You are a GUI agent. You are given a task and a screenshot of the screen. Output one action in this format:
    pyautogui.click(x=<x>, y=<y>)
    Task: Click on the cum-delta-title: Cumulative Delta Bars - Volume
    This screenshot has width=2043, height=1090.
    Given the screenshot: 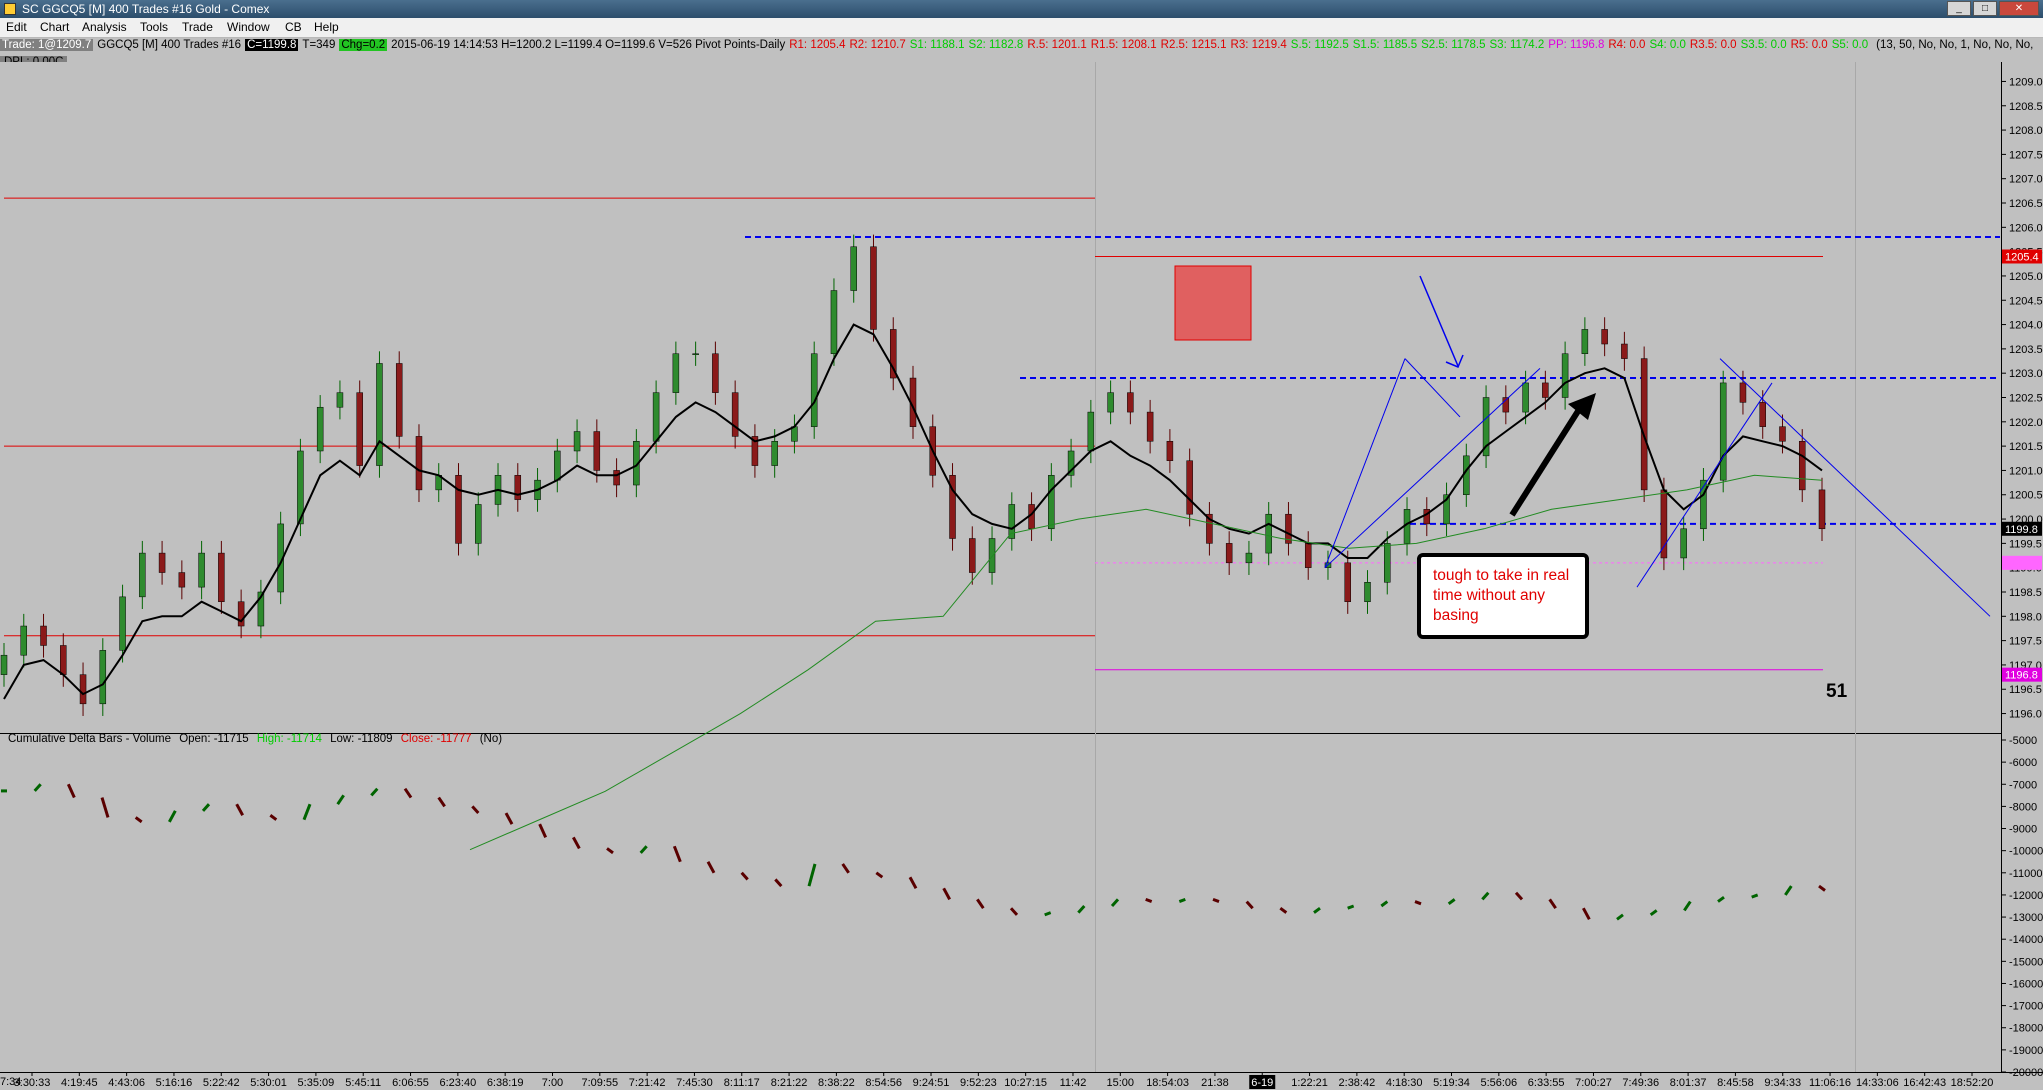 What is the action you would take?
    pyautogui.click(x=89, y=739)
    